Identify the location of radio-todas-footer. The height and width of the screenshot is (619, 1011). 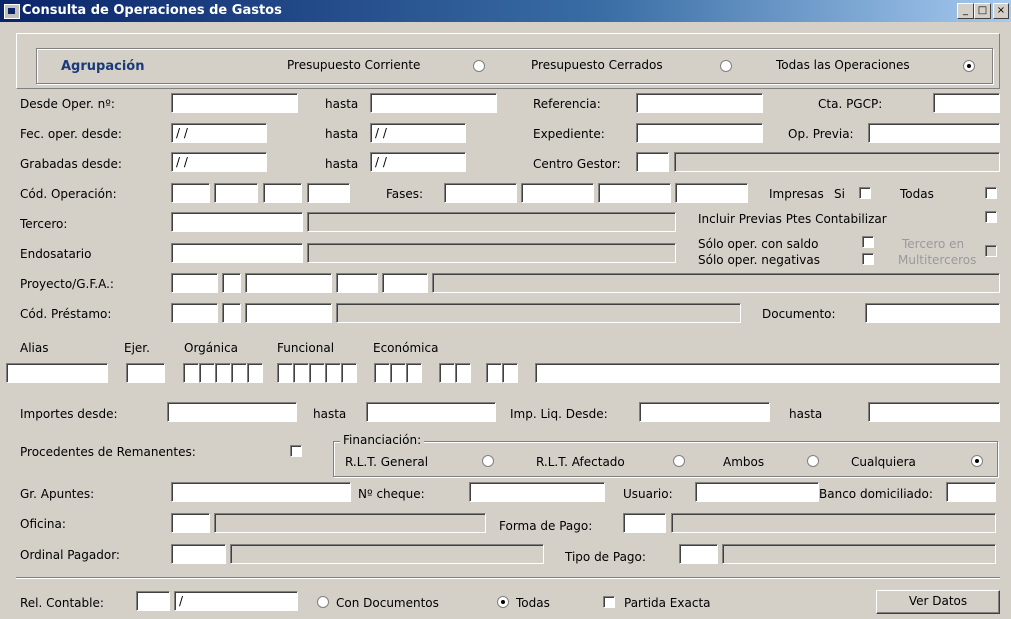
(503, 602).